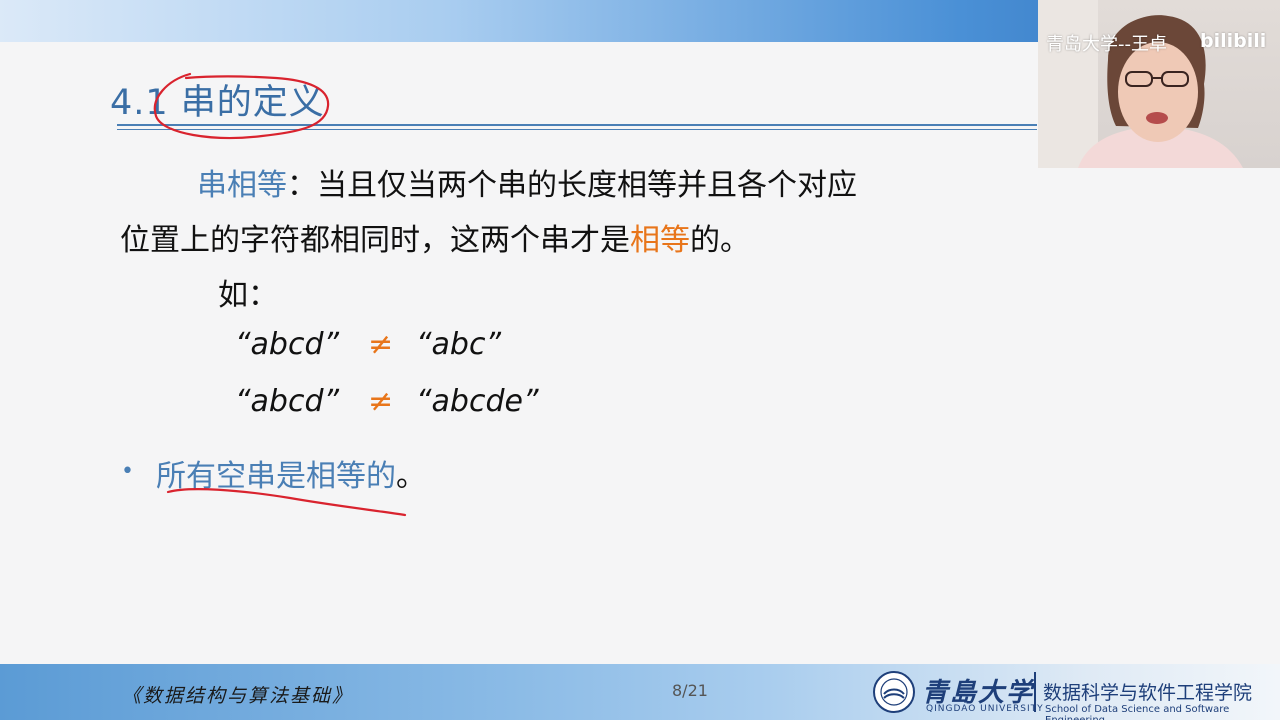  I want to click on footer-divider, so click(1035, 692).